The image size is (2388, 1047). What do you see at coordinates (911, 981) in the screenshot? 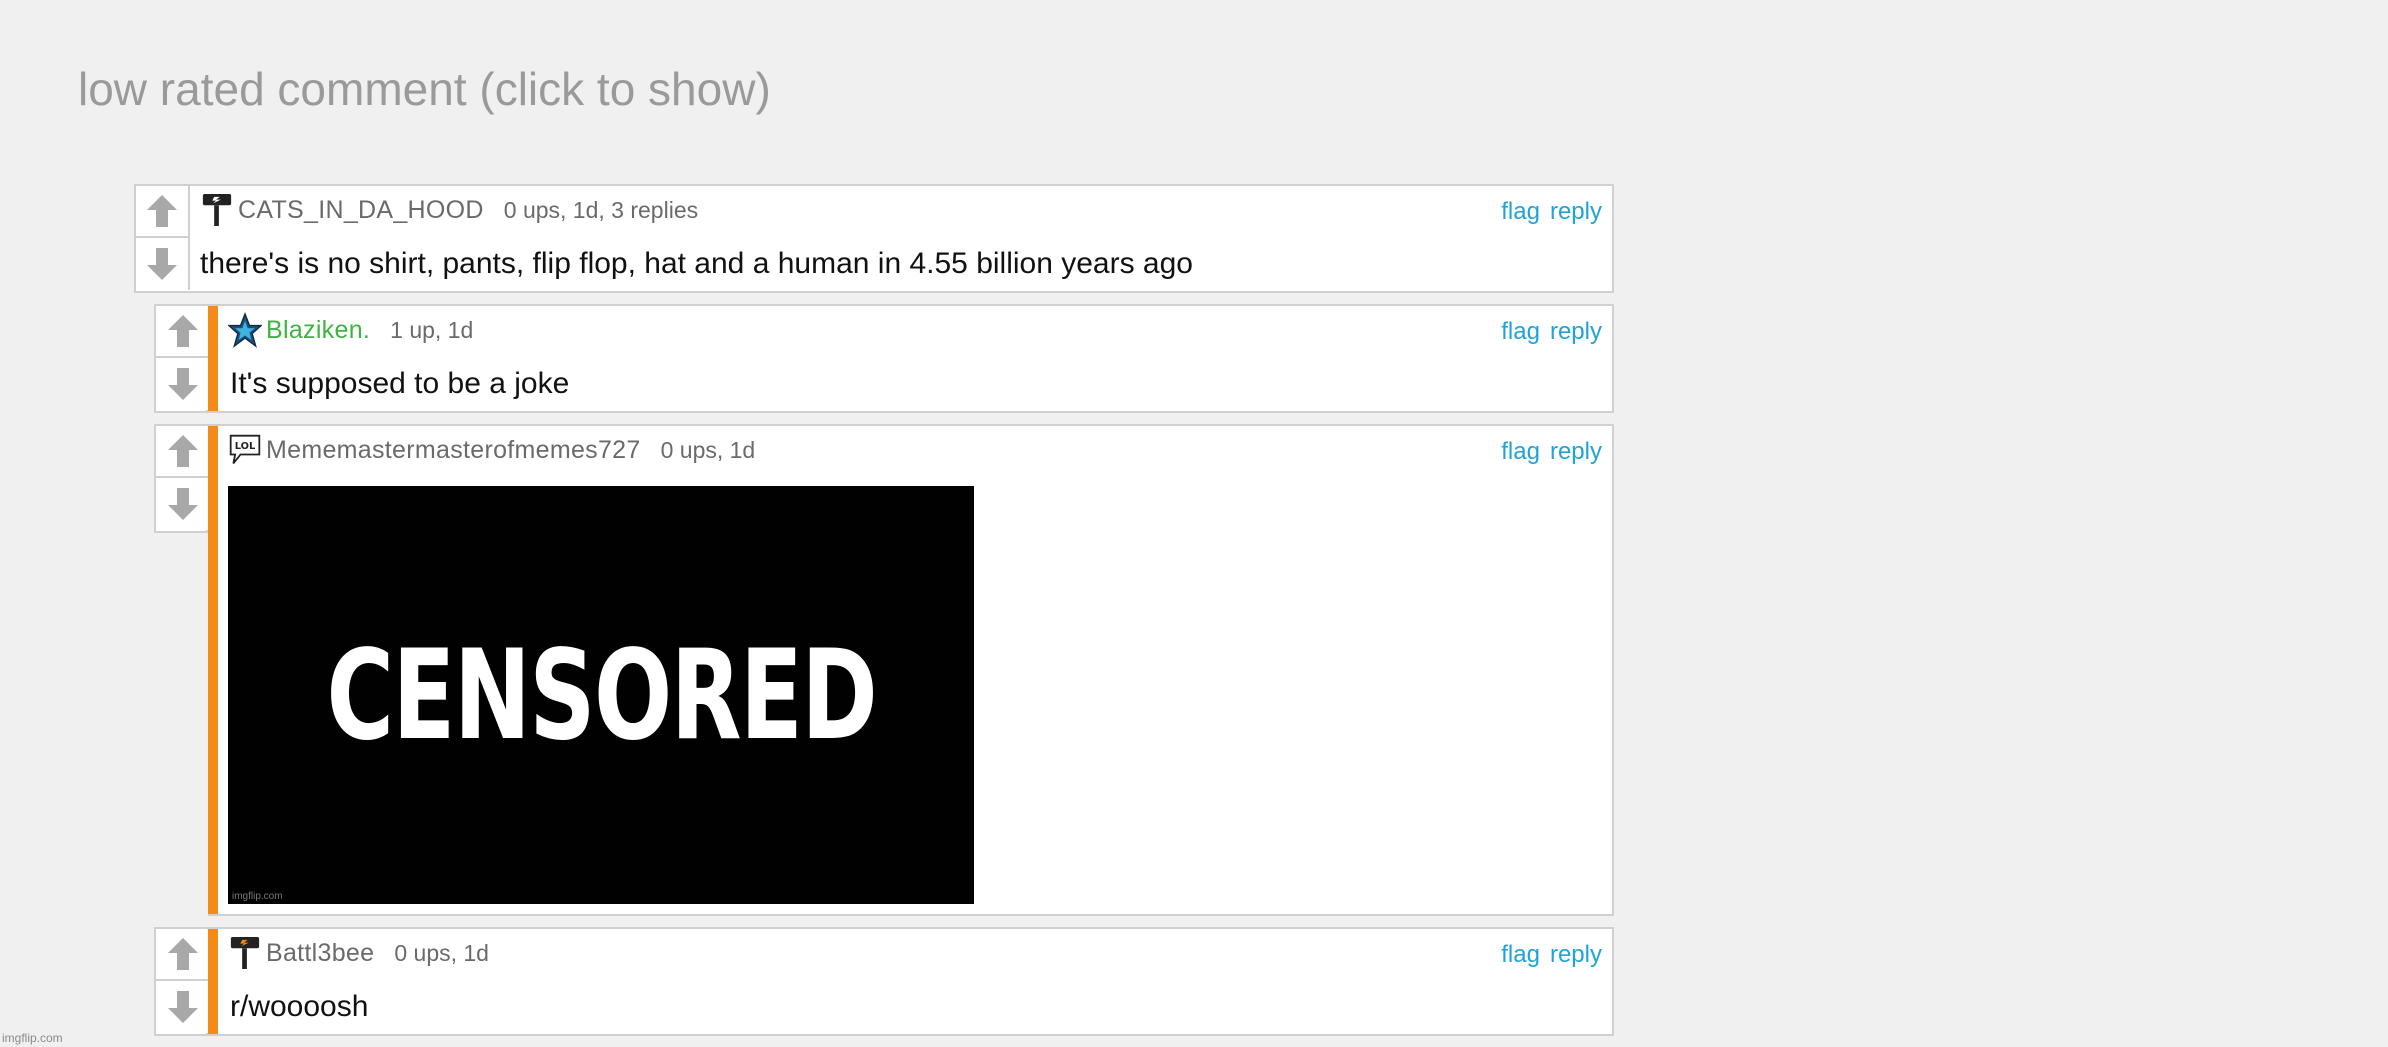
I see `comment-battl3bee: Battl3bee 0 ups, 1d flag reply r/woooosh` at bounding box center [911, 981].